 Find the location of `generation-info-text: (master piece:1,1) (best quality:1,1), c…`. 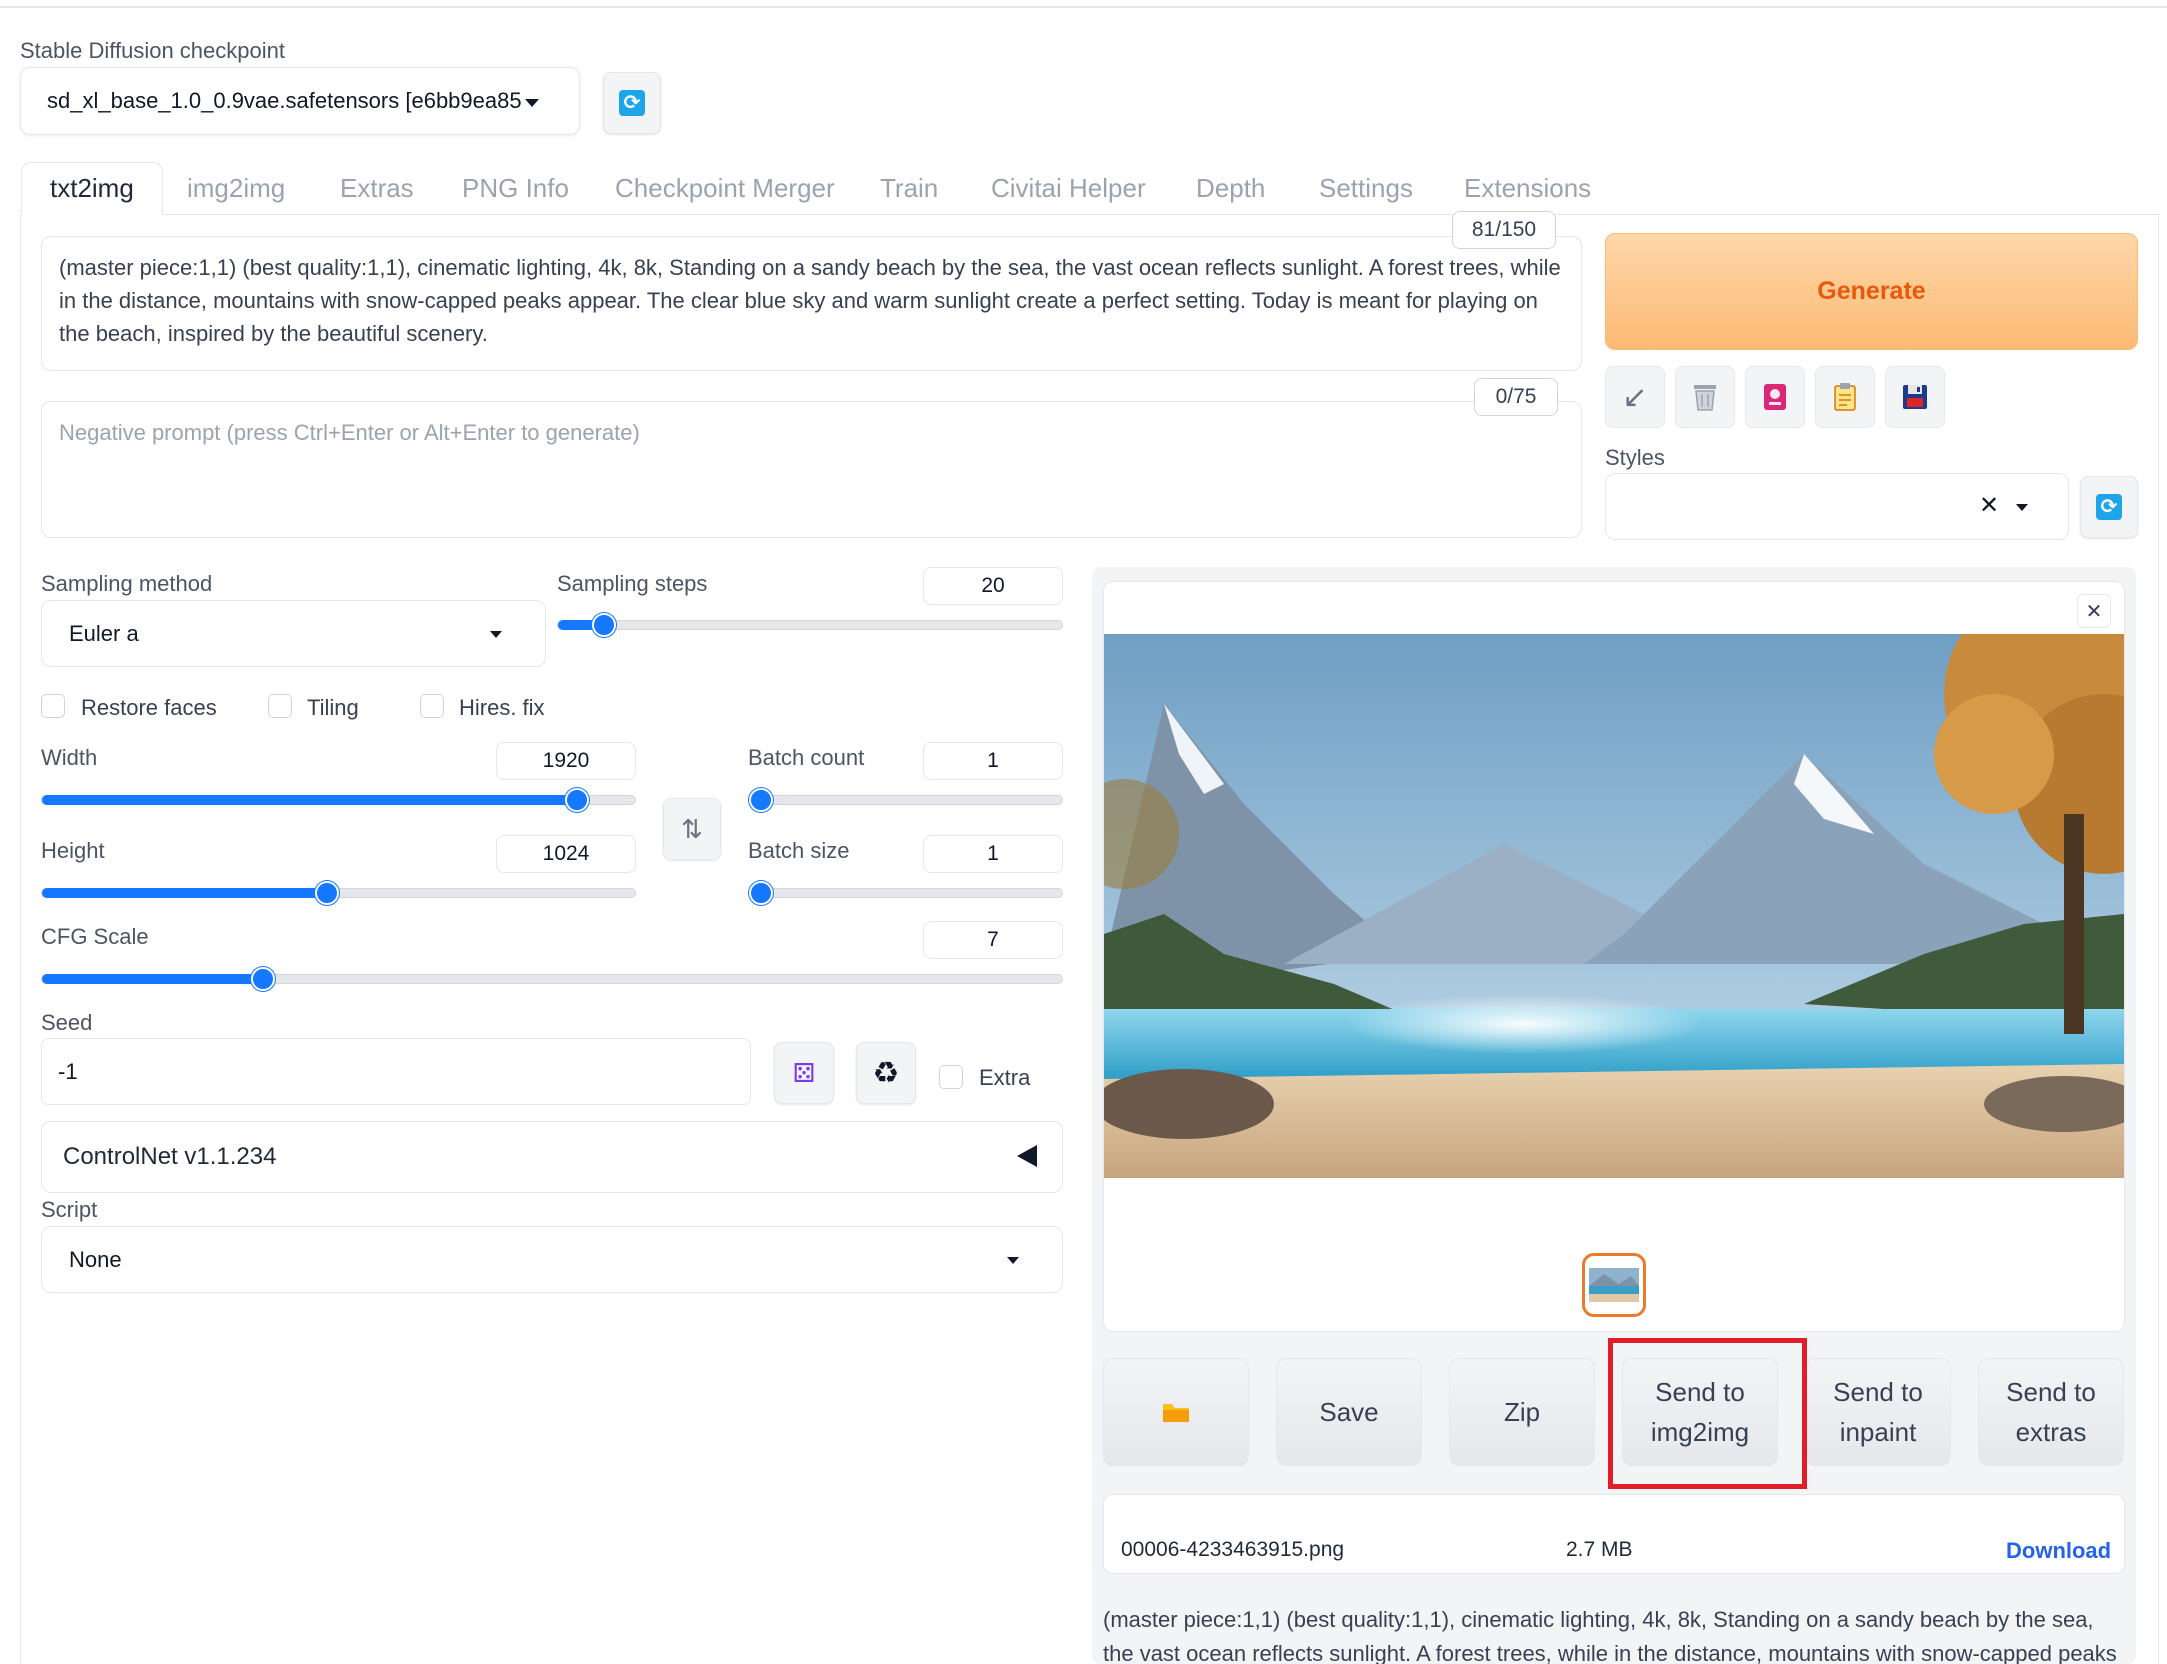

generation-info-text: (master piece:1,1) (best quality:1,1), c… is located at coordinates (1610, 1635).